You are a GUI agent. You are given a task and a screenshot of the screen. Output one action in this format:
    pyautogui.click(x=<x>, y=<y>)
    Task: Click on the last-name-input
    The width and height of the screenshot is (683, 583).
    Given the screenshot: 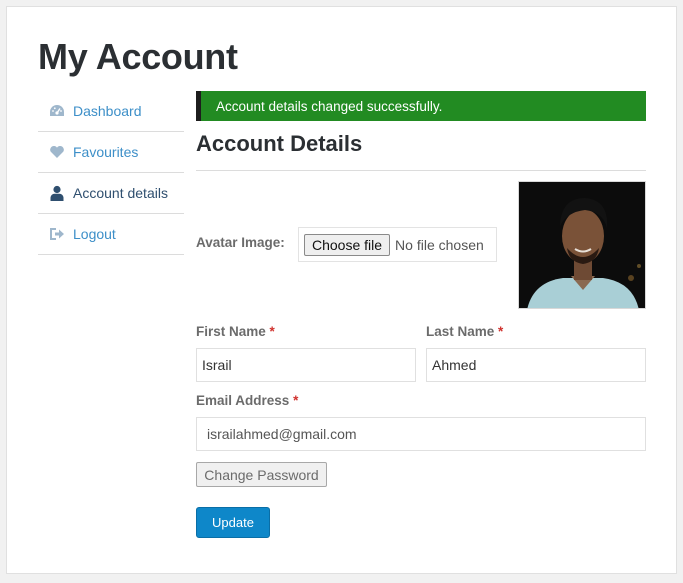 What is the action you would take?
    pyautogui.click(x=536, y=365)
    